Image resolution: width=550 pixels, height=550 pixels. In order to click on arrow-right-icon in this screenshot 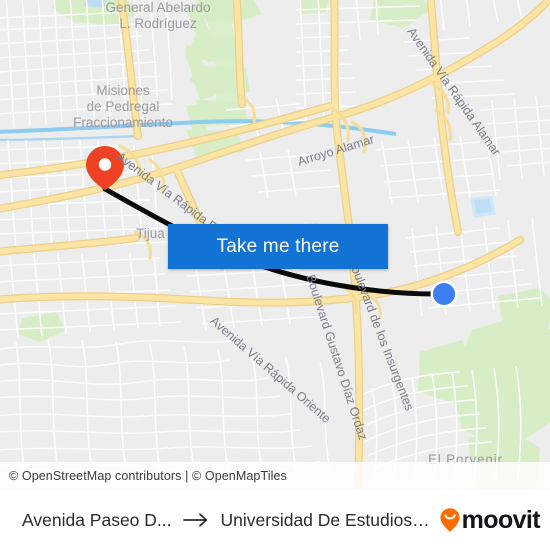, I will do `click(196, 520)`.